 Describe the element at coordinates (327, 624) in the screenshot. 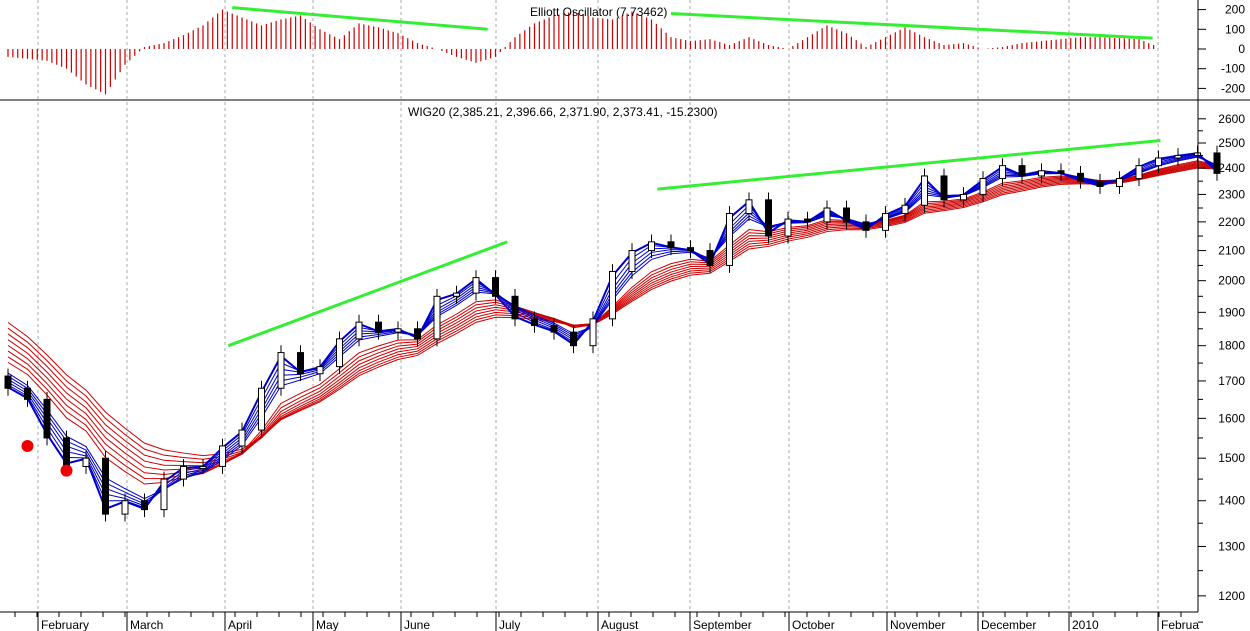

I see `month-label: May` at that location.